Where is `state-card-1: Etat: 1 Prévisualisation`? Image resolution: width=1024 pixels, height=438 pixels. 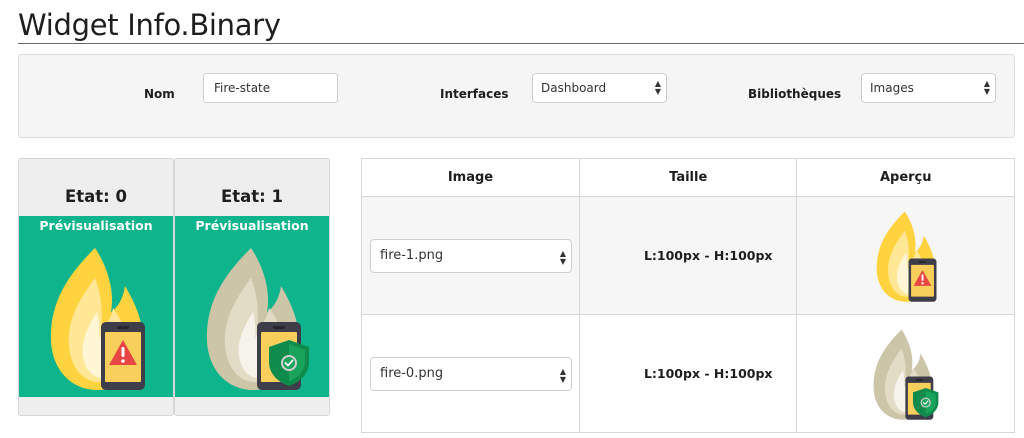 state-card-1: Etat: 1 Prévisualisation is located at coordinates (252, 287).